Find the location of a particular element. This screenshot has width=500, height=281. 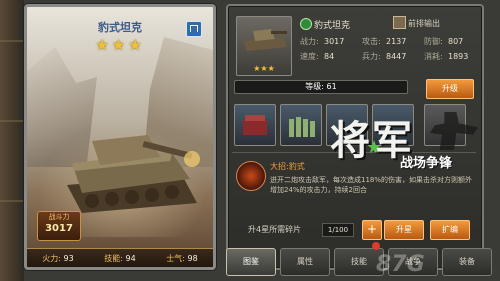

power-badge: 战斗力 3017 is located at coordinates (59, 226).